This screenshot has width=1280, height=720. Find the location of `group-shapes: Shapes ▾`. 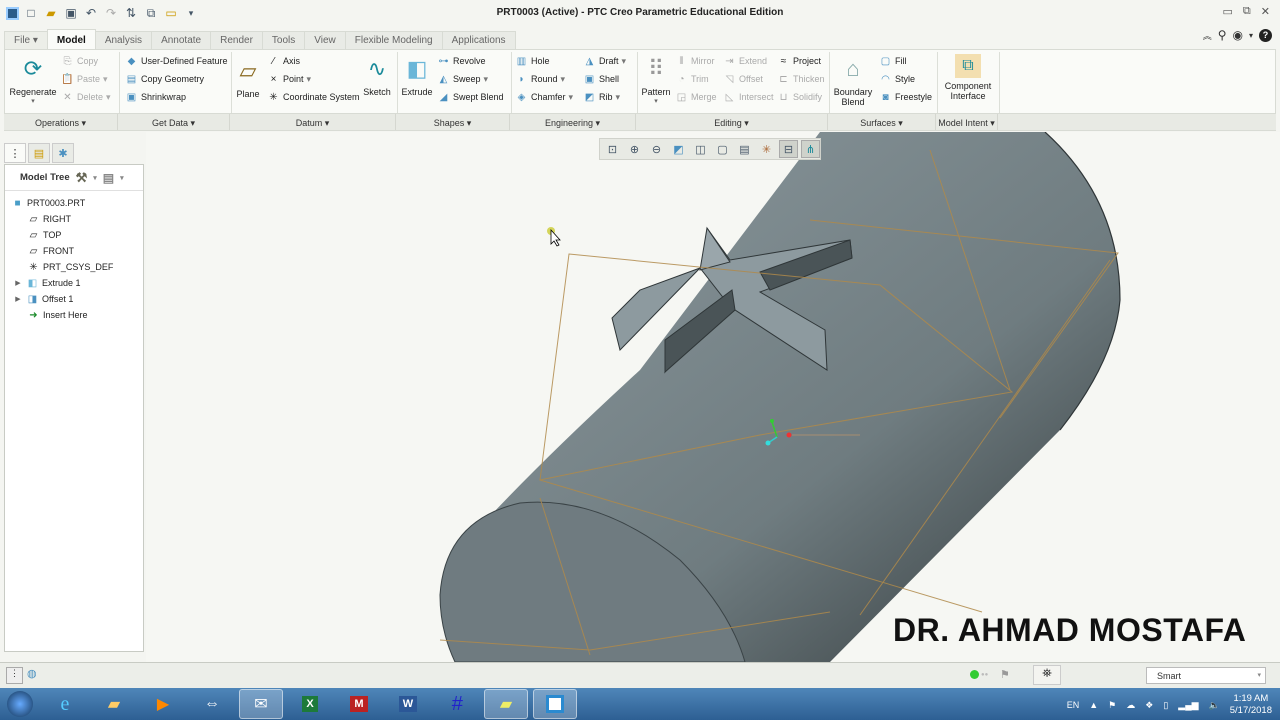

group-shapes: Shapes ▾ is located at coordinates (453, 122).